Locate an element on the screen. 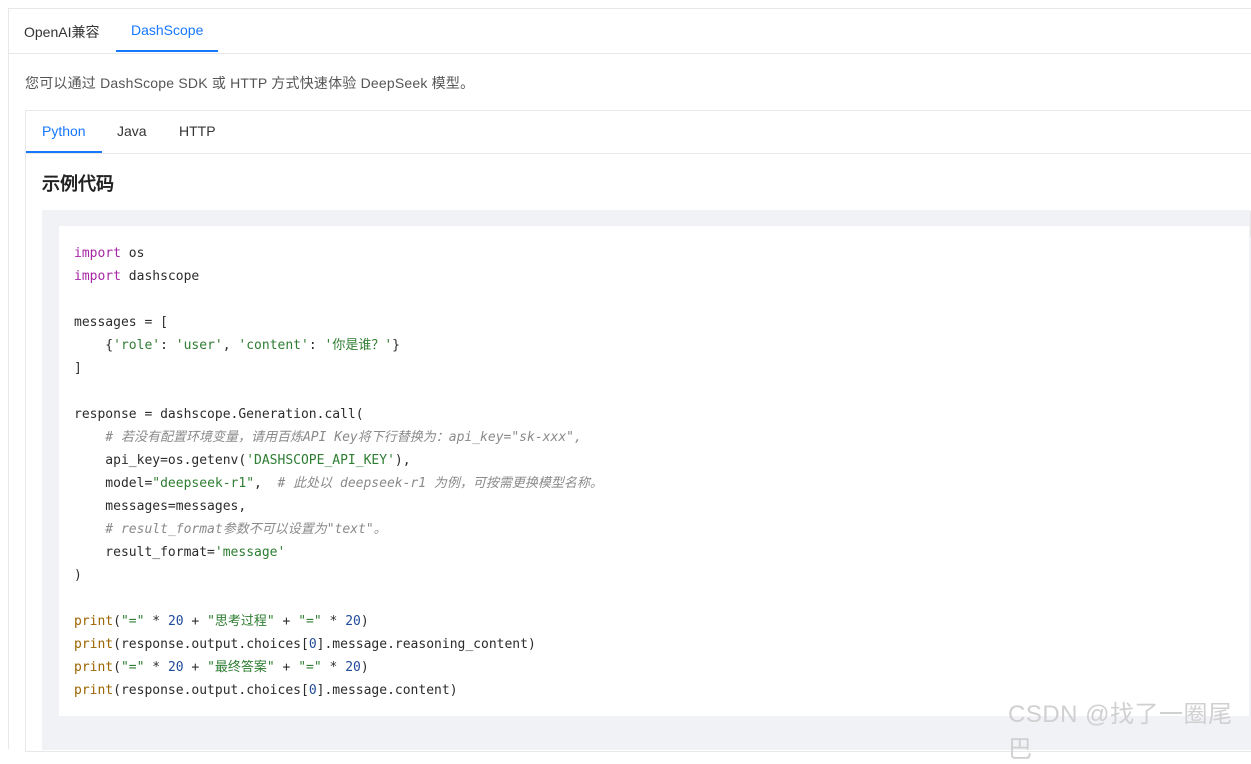  section-title: 示例代码 is located at coordinates (78, 184).